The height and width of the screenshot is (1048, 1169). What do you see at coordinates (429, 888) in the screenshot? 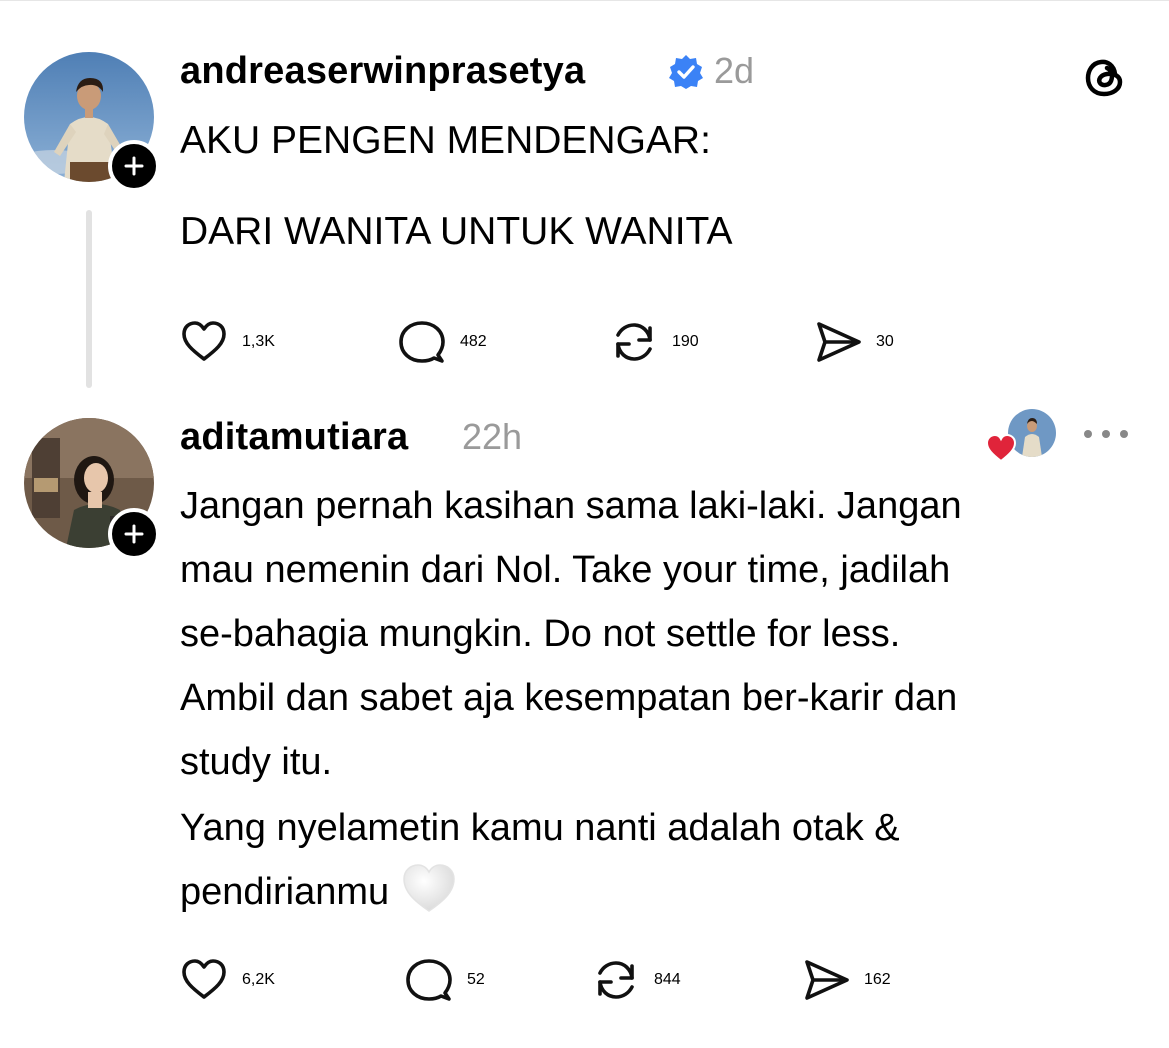
I see `white-heart-emoji-icon` at bounding box center [429, 888].